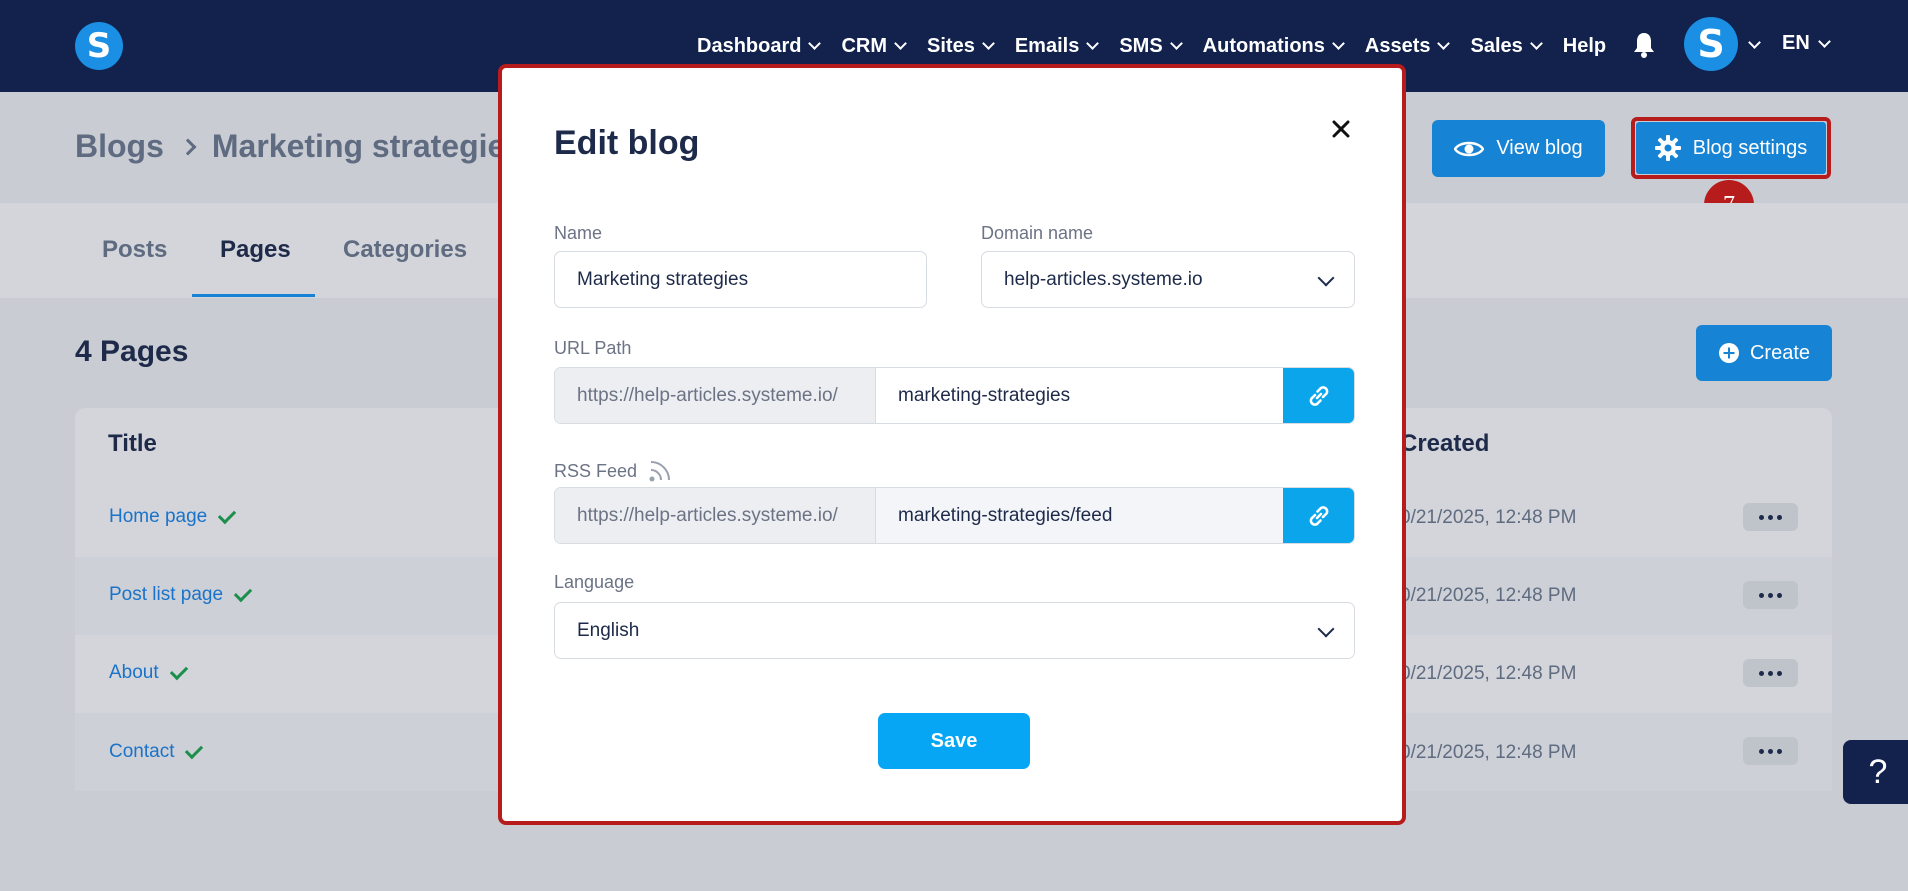  I want to click on row-title-text: About, so click(134, 672).